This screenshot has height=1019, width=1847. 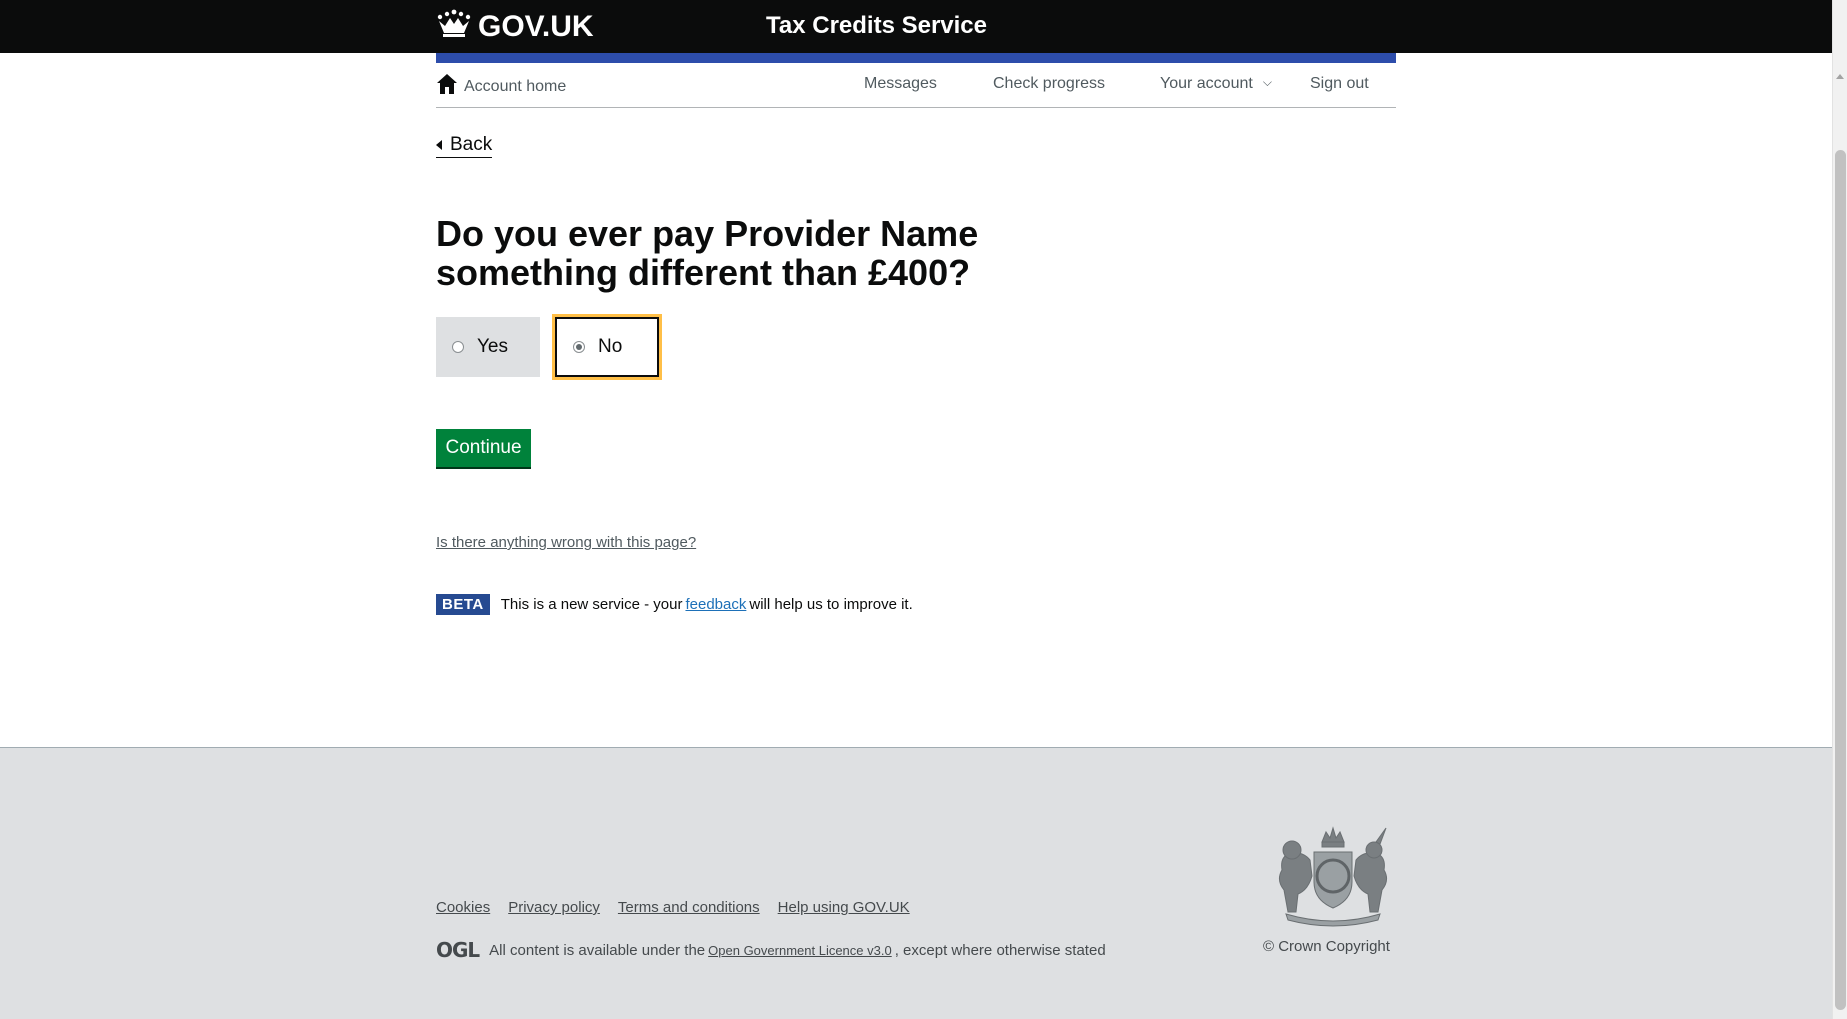 What do you see at coordinates (1000, 950) in the screenshot?
I see `licence-text-after: , except where otherwise stated` at bounding box center [1000, 950].